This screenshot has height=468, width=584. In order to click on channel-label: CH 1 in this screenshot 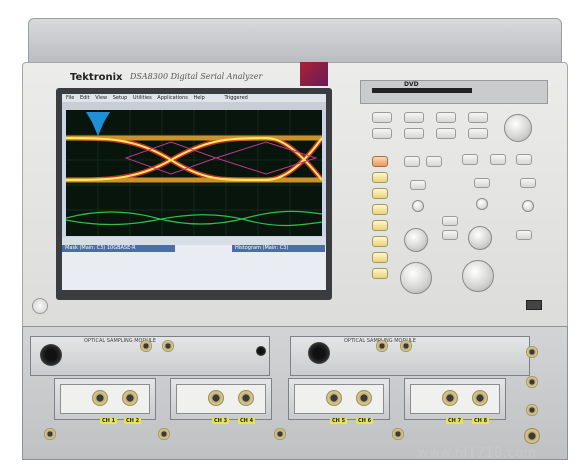, I will do `click(109, 421)`.